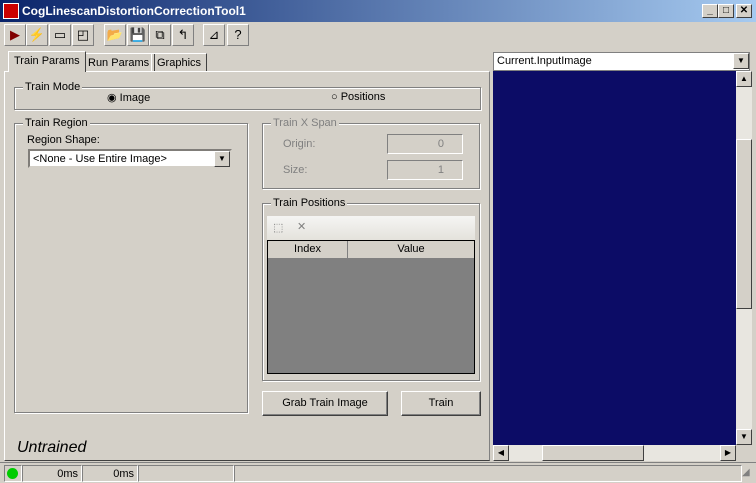 Image resolution: width=756 pixels, height=483 pixels. Describe the element at coordinates (325, 403) in the screenshot. I see `grab-train-image-button: Grab Train Image` at that location.